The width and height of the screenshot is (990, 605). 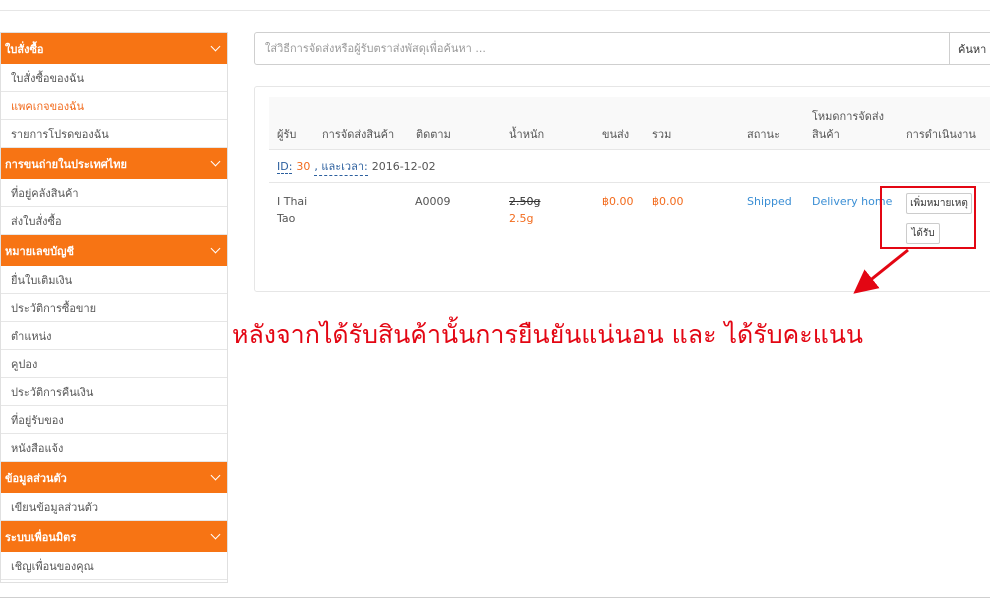 I want to click on sidebar-section-account: หมายเลขบัญชี, so click(x=114, y=250).